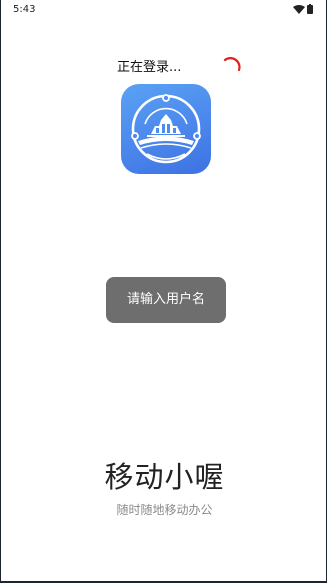 This screenshot has height=583, width=327. I want to click on app-brand-name: 移动小喔, so click(164, 477).